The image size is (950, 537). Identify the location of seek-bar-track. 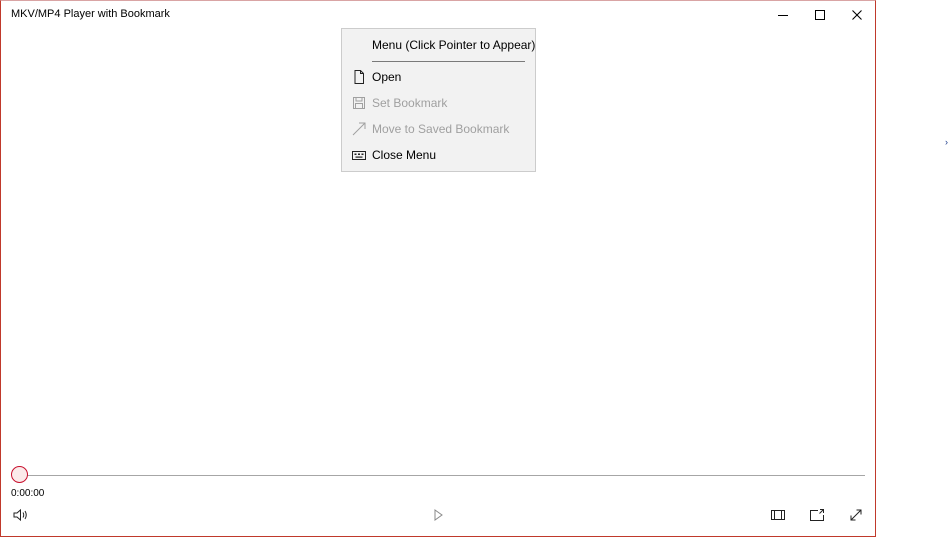
(442, 475).